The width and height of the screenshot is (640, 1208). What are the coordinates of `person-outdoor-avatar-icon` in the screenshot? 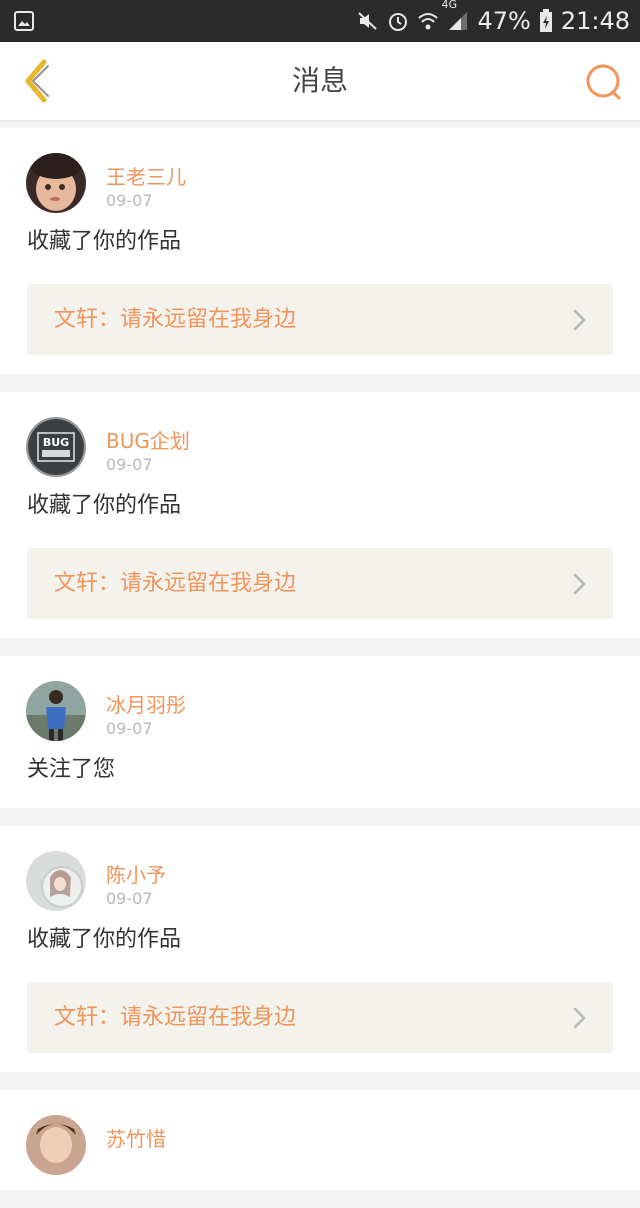 It's located at (56, 711).